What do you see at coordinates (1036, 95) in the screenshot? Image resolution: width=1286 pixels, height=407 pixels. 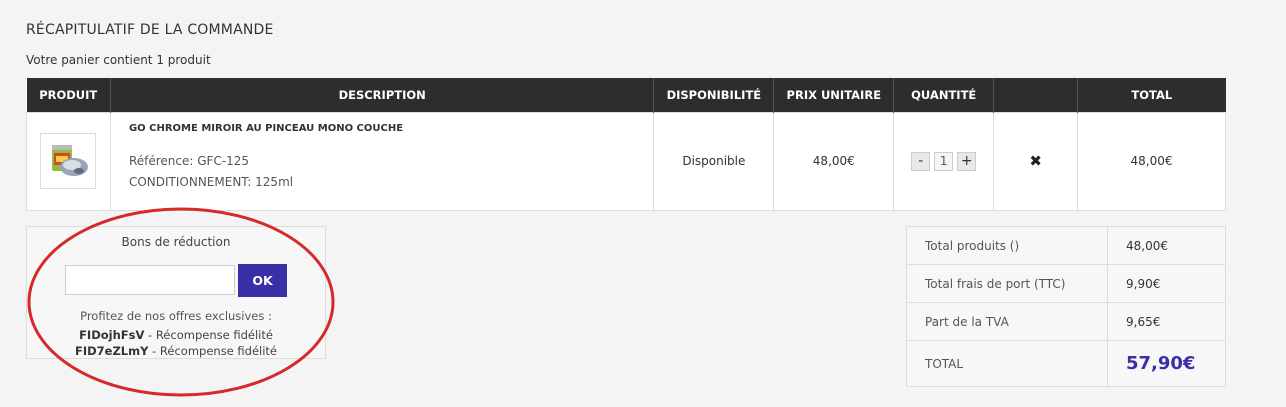 I see `header-actions` at bounding box center [1036, 95].